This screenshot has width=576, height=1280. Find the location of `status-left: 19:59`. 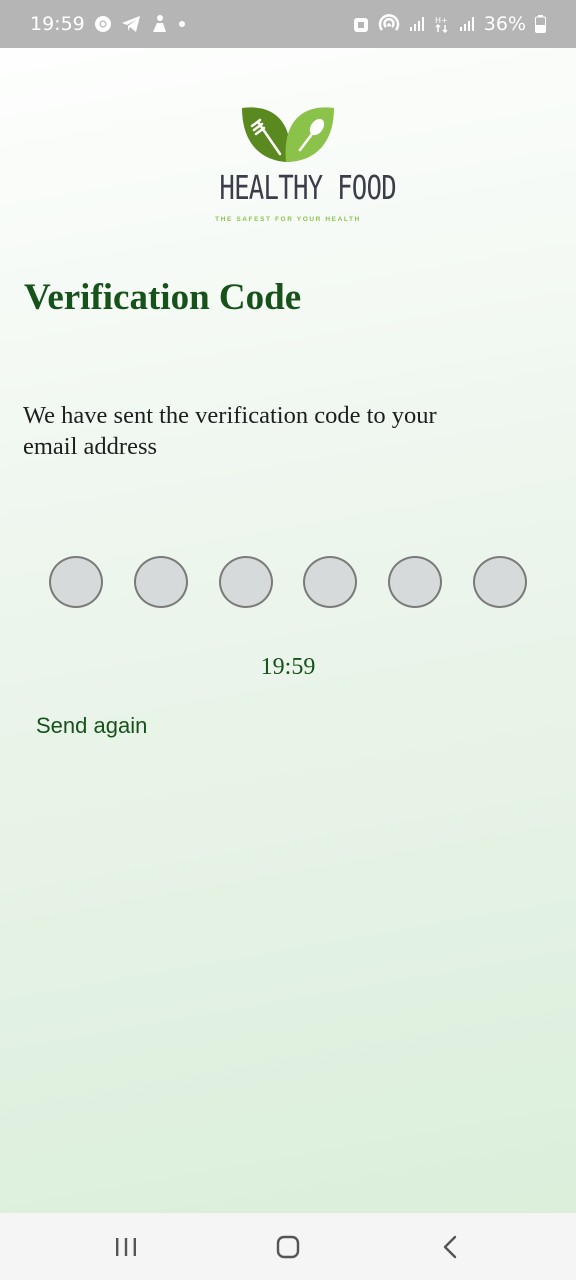

status-left: 19:59 is located at coordinates (108, 24).